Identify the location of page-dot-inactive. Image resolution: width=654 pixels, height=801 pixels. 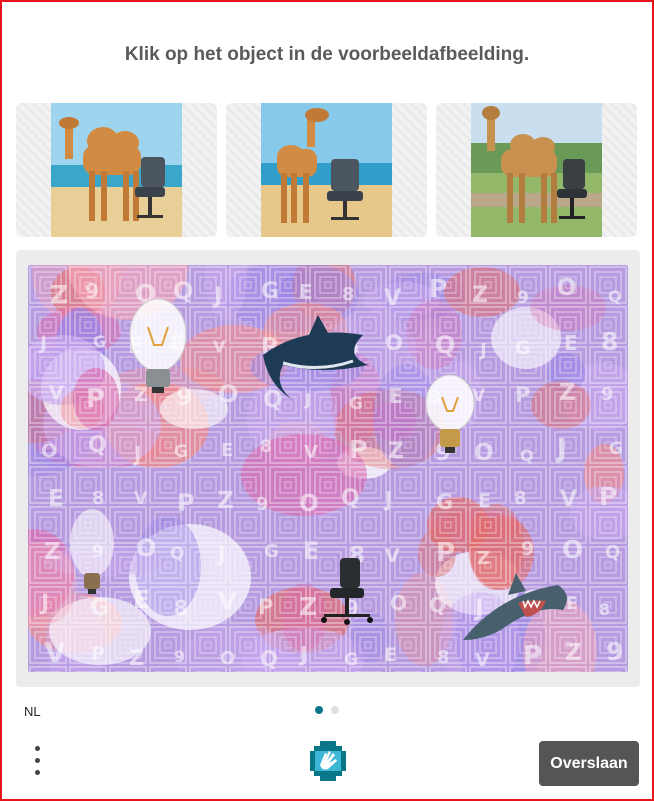
(335, 710).